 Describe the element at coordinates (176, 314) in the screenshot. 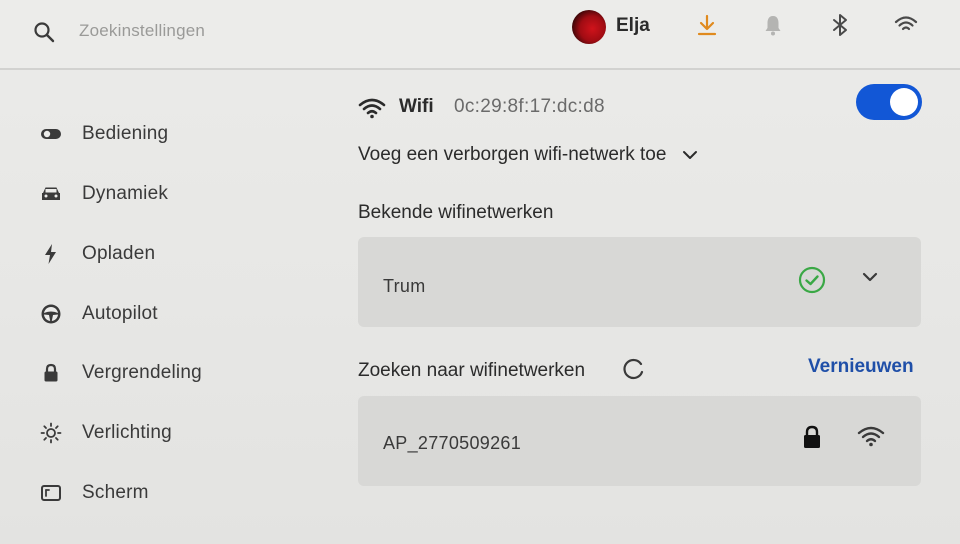

I see `sidebar-item-autopilot: Autopilot` at that location.